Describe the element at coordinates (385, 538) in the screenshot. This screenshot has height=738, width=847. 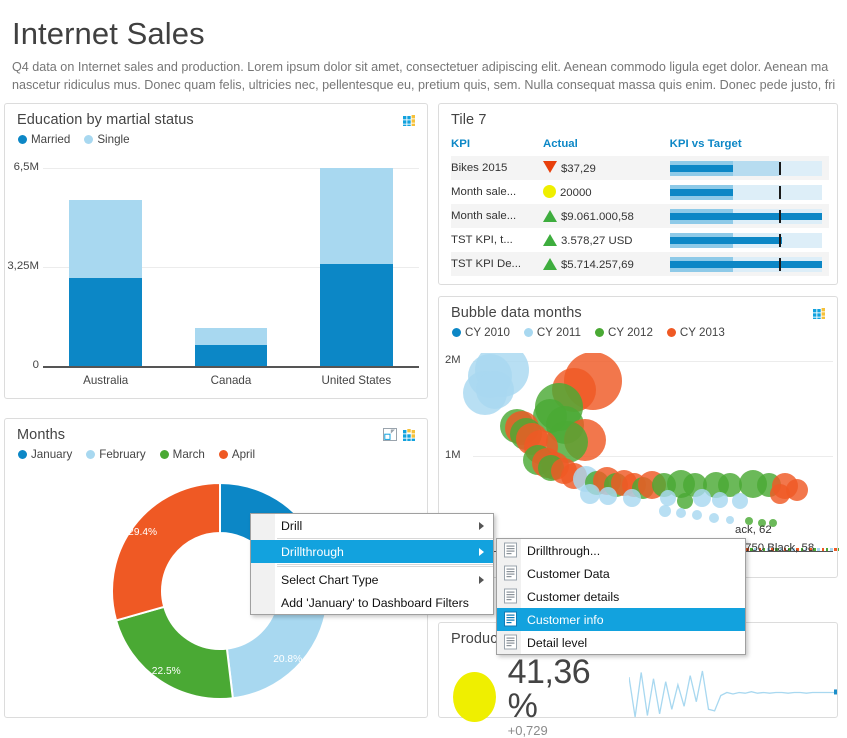
I see `menu-separator` at that location.